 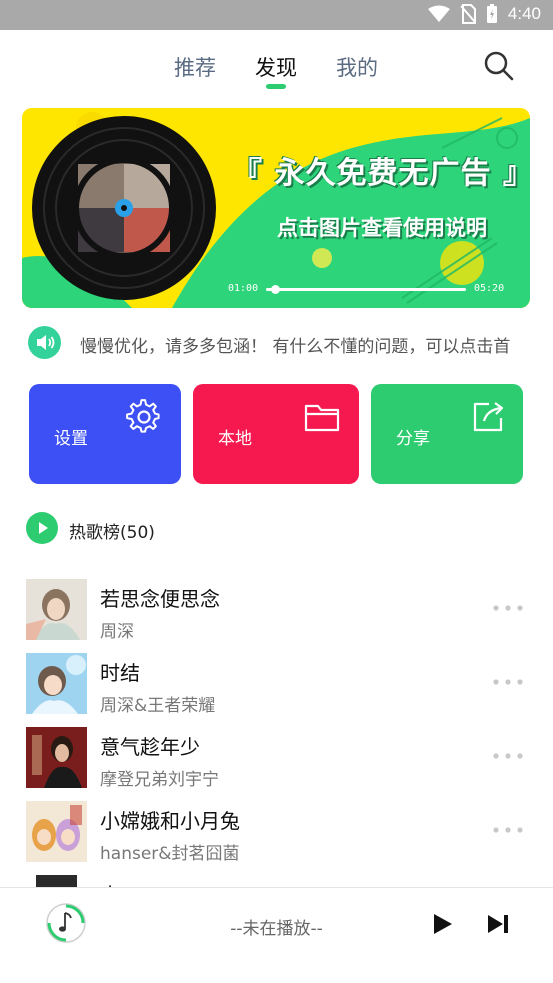 What do you see at coordinates (366, 289) in the screenshot?
I see `banner-progress-track` at bounding box center [366, 289].